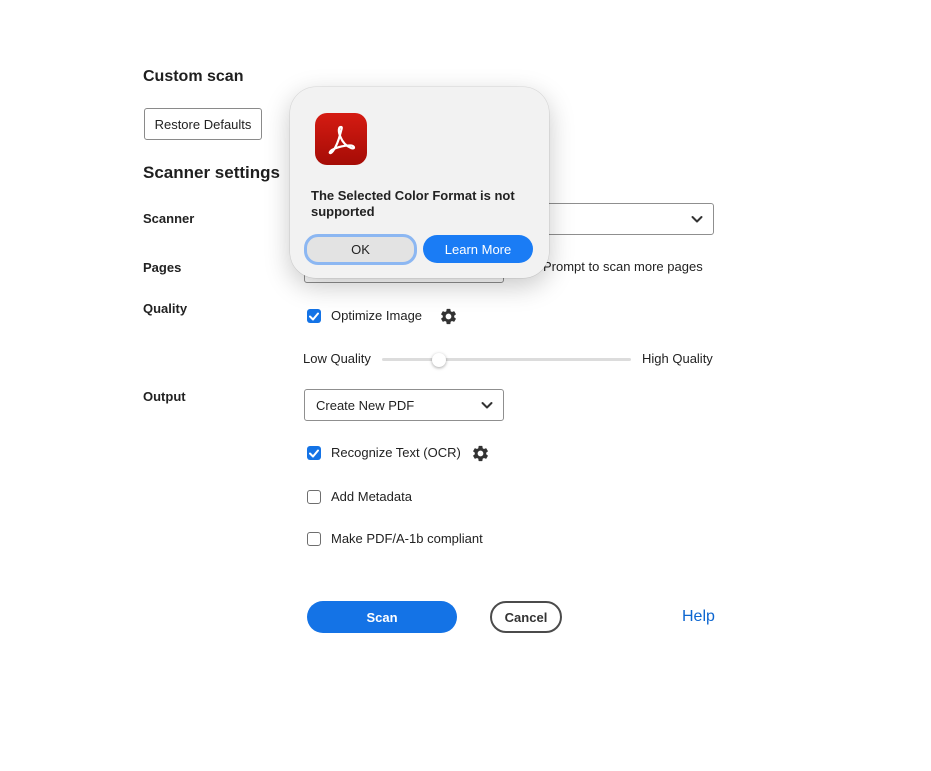 This screenshot has height=771, width=931. I want to click on quality-label: Quality, so click(165, 308).